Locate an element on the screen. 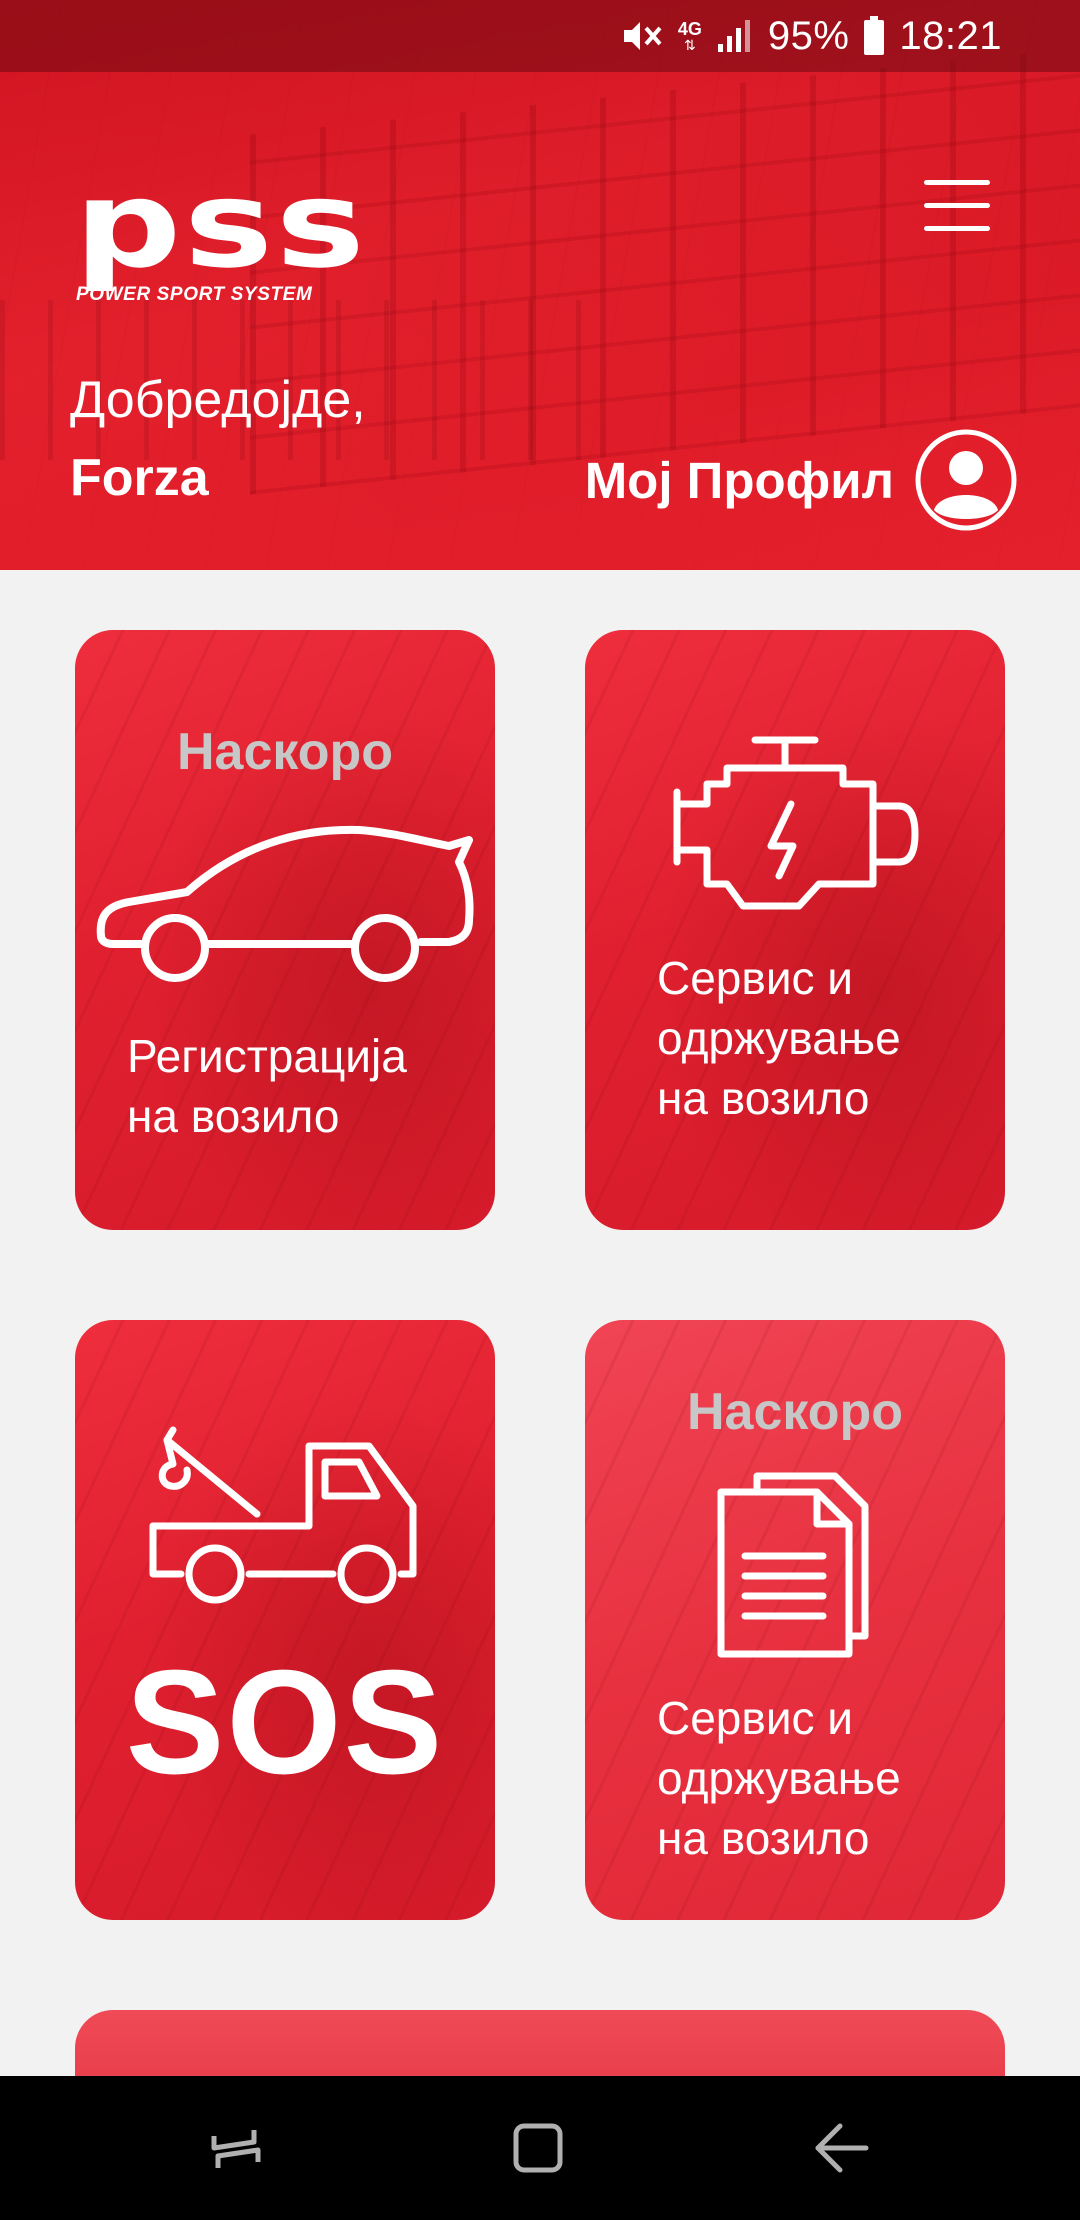 Image resolution: width=1080 pixels, height=2220 pixels. battery-icon is located at coordinates (874, 35).